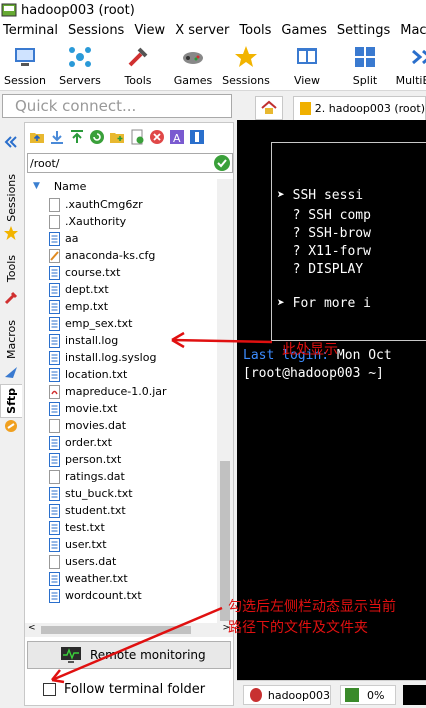 The width and height of the screenshot is (426, 708). I want to click on tab-tools-label: Tools, so click(11, 269).